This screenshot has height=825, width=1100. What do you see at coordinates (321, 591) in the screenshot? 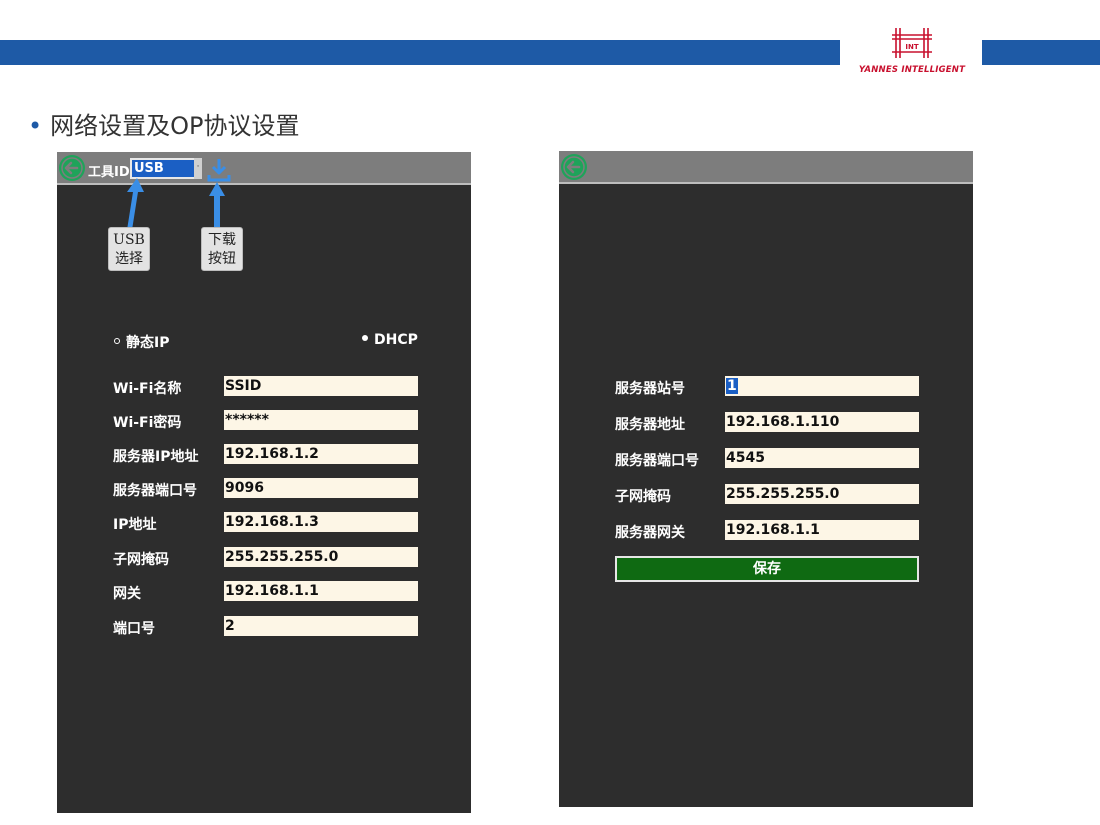
I see `gateway-field: 192.168.1.1` at bounding box center [321, 591].